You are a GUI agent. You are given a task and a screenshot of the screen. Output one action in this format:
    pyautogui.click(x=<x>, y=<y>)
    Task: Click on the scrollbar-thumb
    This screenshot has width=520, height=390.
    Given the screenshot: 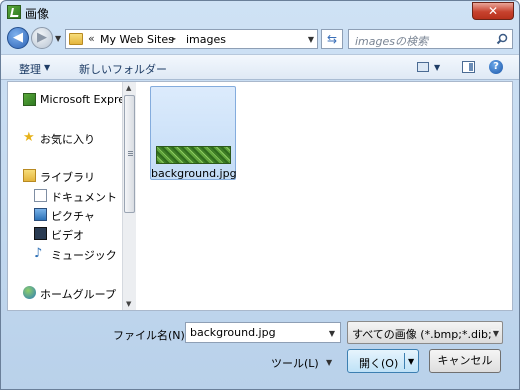 What is the action you would take?
    pyautogui.click(x=129, y=154)
    